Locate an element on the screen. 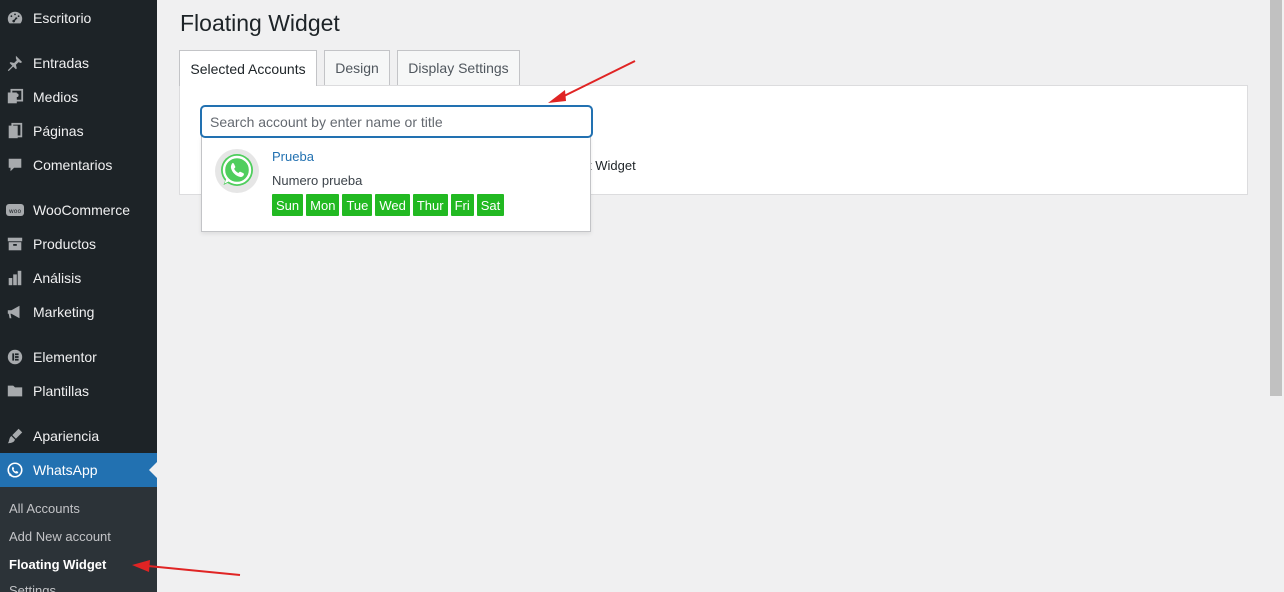 The height and width of the screenshot is (592, 1284). submenu-add-new-account: Add New account is located at coordinates (60, 536).